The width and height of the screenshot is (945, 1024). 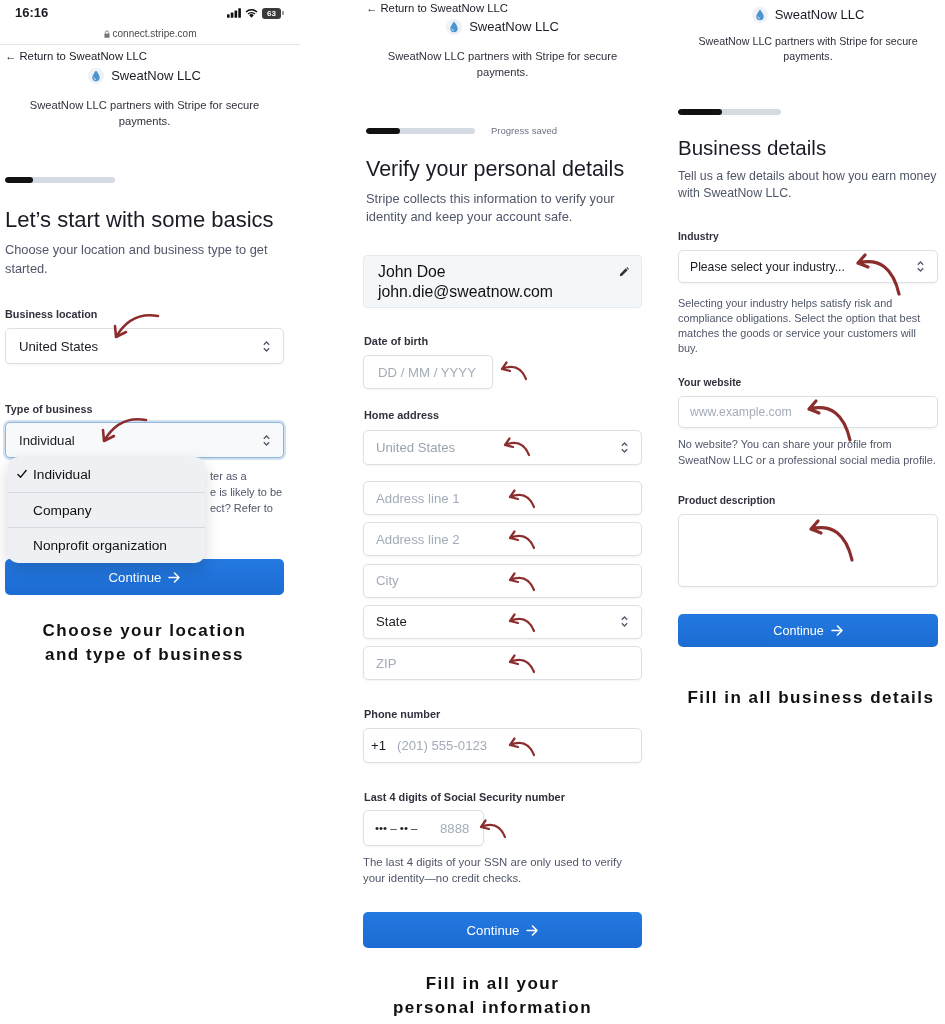 I want to click on battery-indicator: 63, so click(x=273, y=13).